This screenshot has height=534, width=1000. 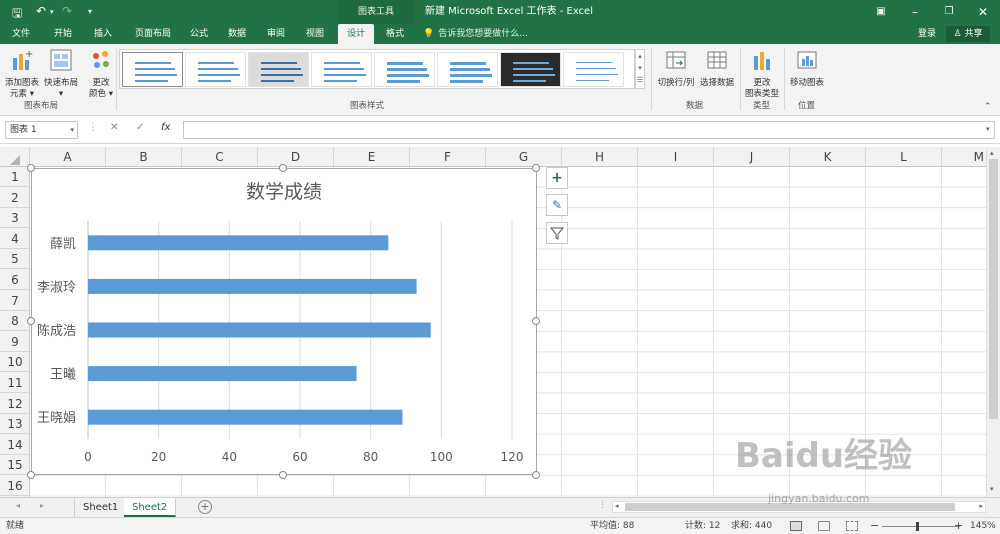 What do you see at coordinates (101, 507) in the screenshot?
I see `sheet-tab-sheet1: Sheet1` at bounding box center [101, 507].